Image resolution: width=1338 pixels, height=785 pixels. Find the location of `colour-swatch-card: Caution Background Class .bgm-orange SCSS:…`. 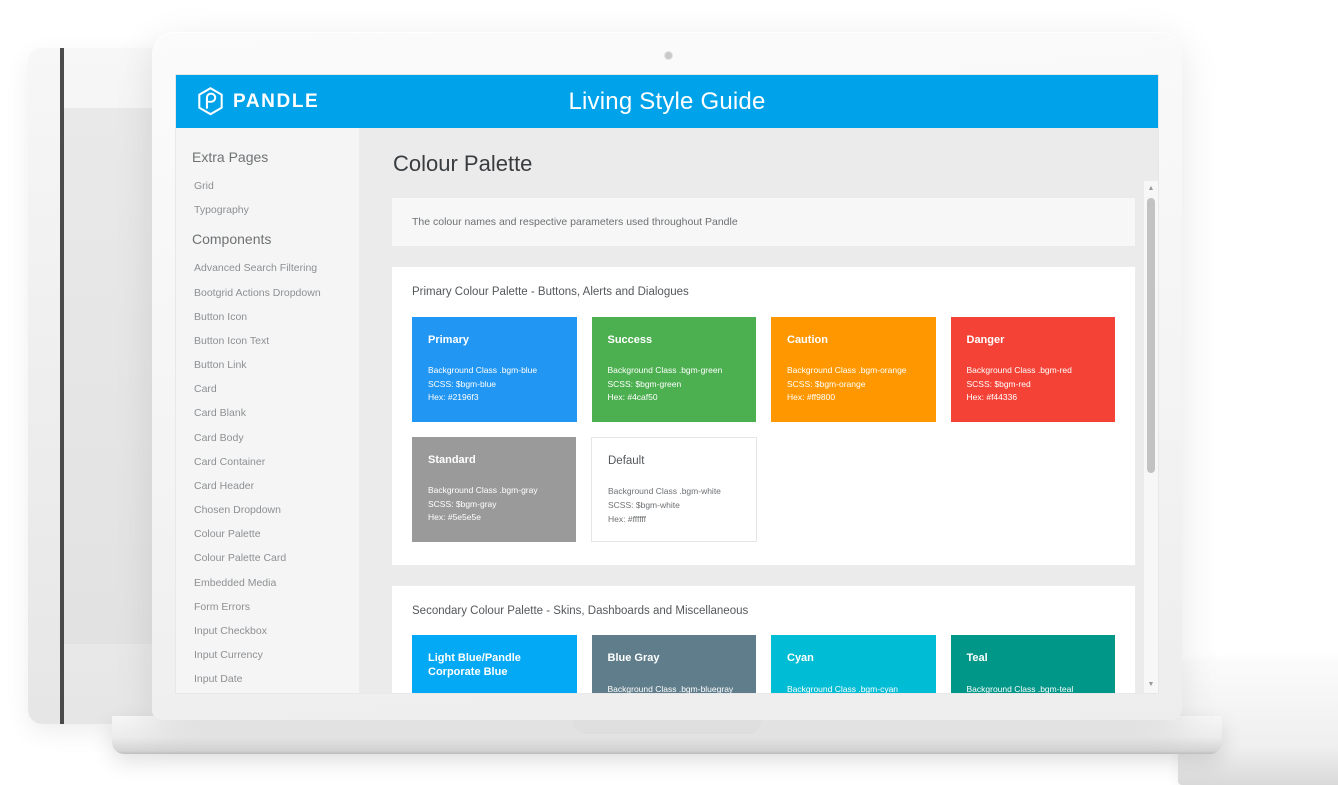

colour-swatch-card: Caution Background Class .bgm-orange SCSS:… is located at coordinates (853, 369).